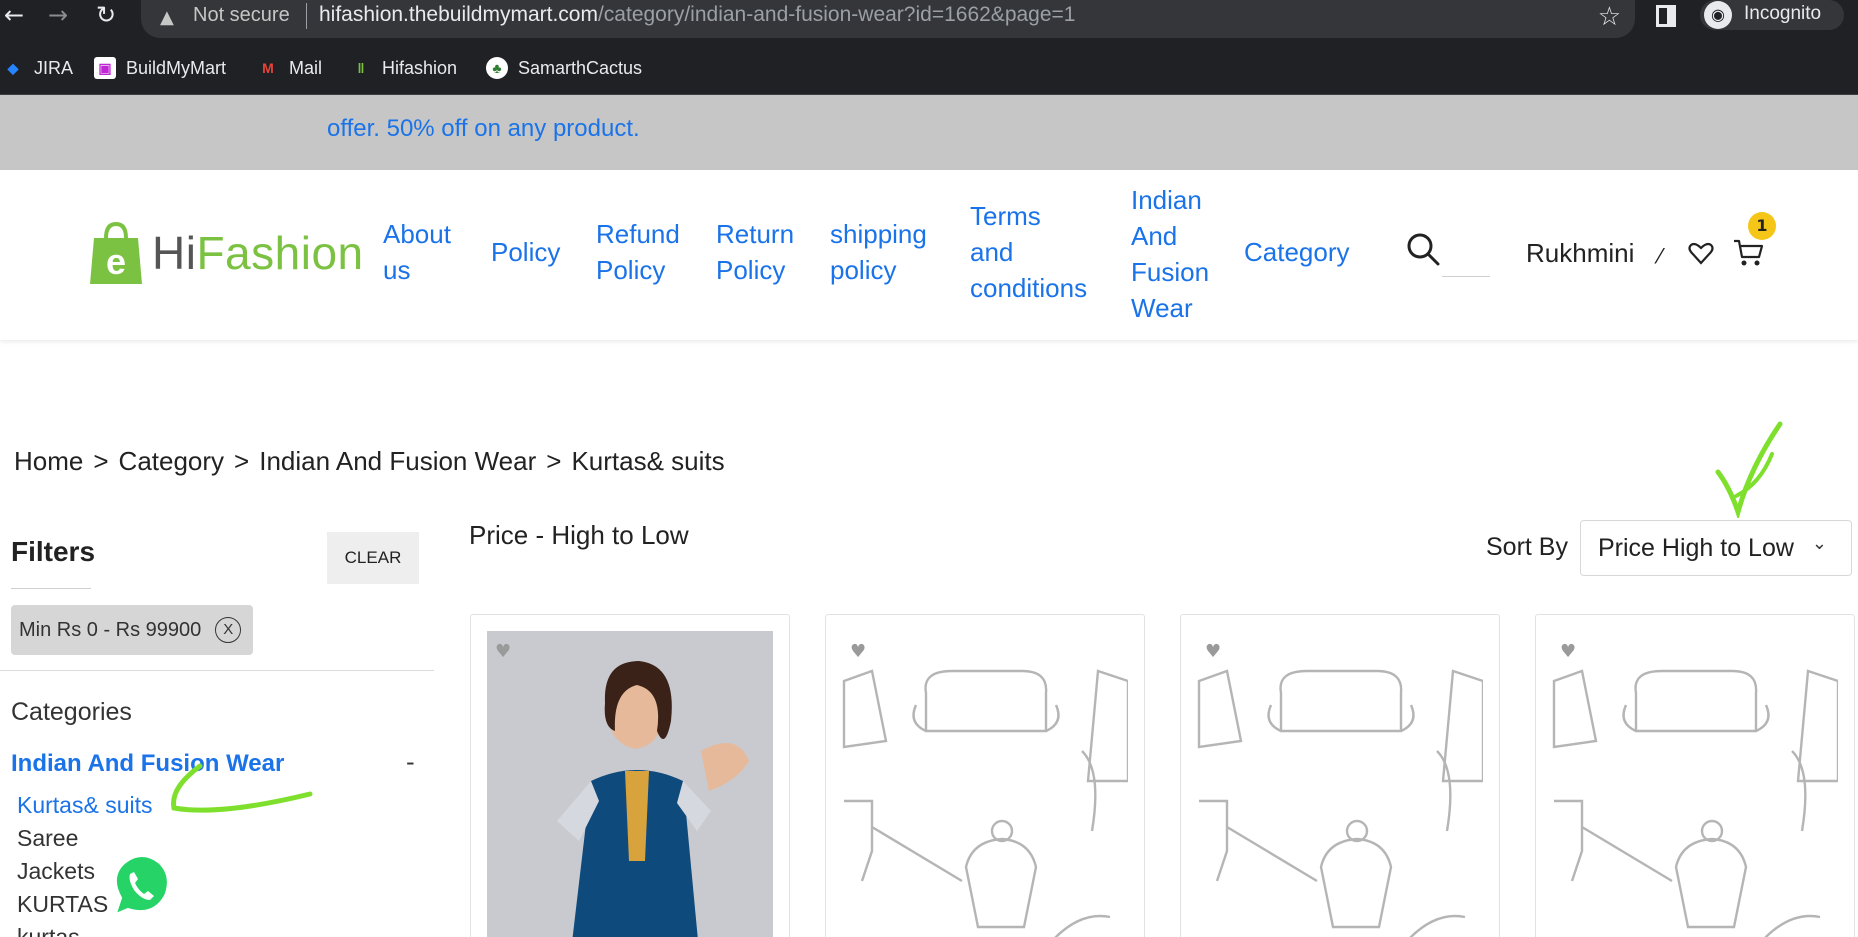 Image resolution: width=1858 pixels, height=937 pixels. Describe the element at coordinates (217, 670) in the screenshot. I see `sidebar-divider` at that location.